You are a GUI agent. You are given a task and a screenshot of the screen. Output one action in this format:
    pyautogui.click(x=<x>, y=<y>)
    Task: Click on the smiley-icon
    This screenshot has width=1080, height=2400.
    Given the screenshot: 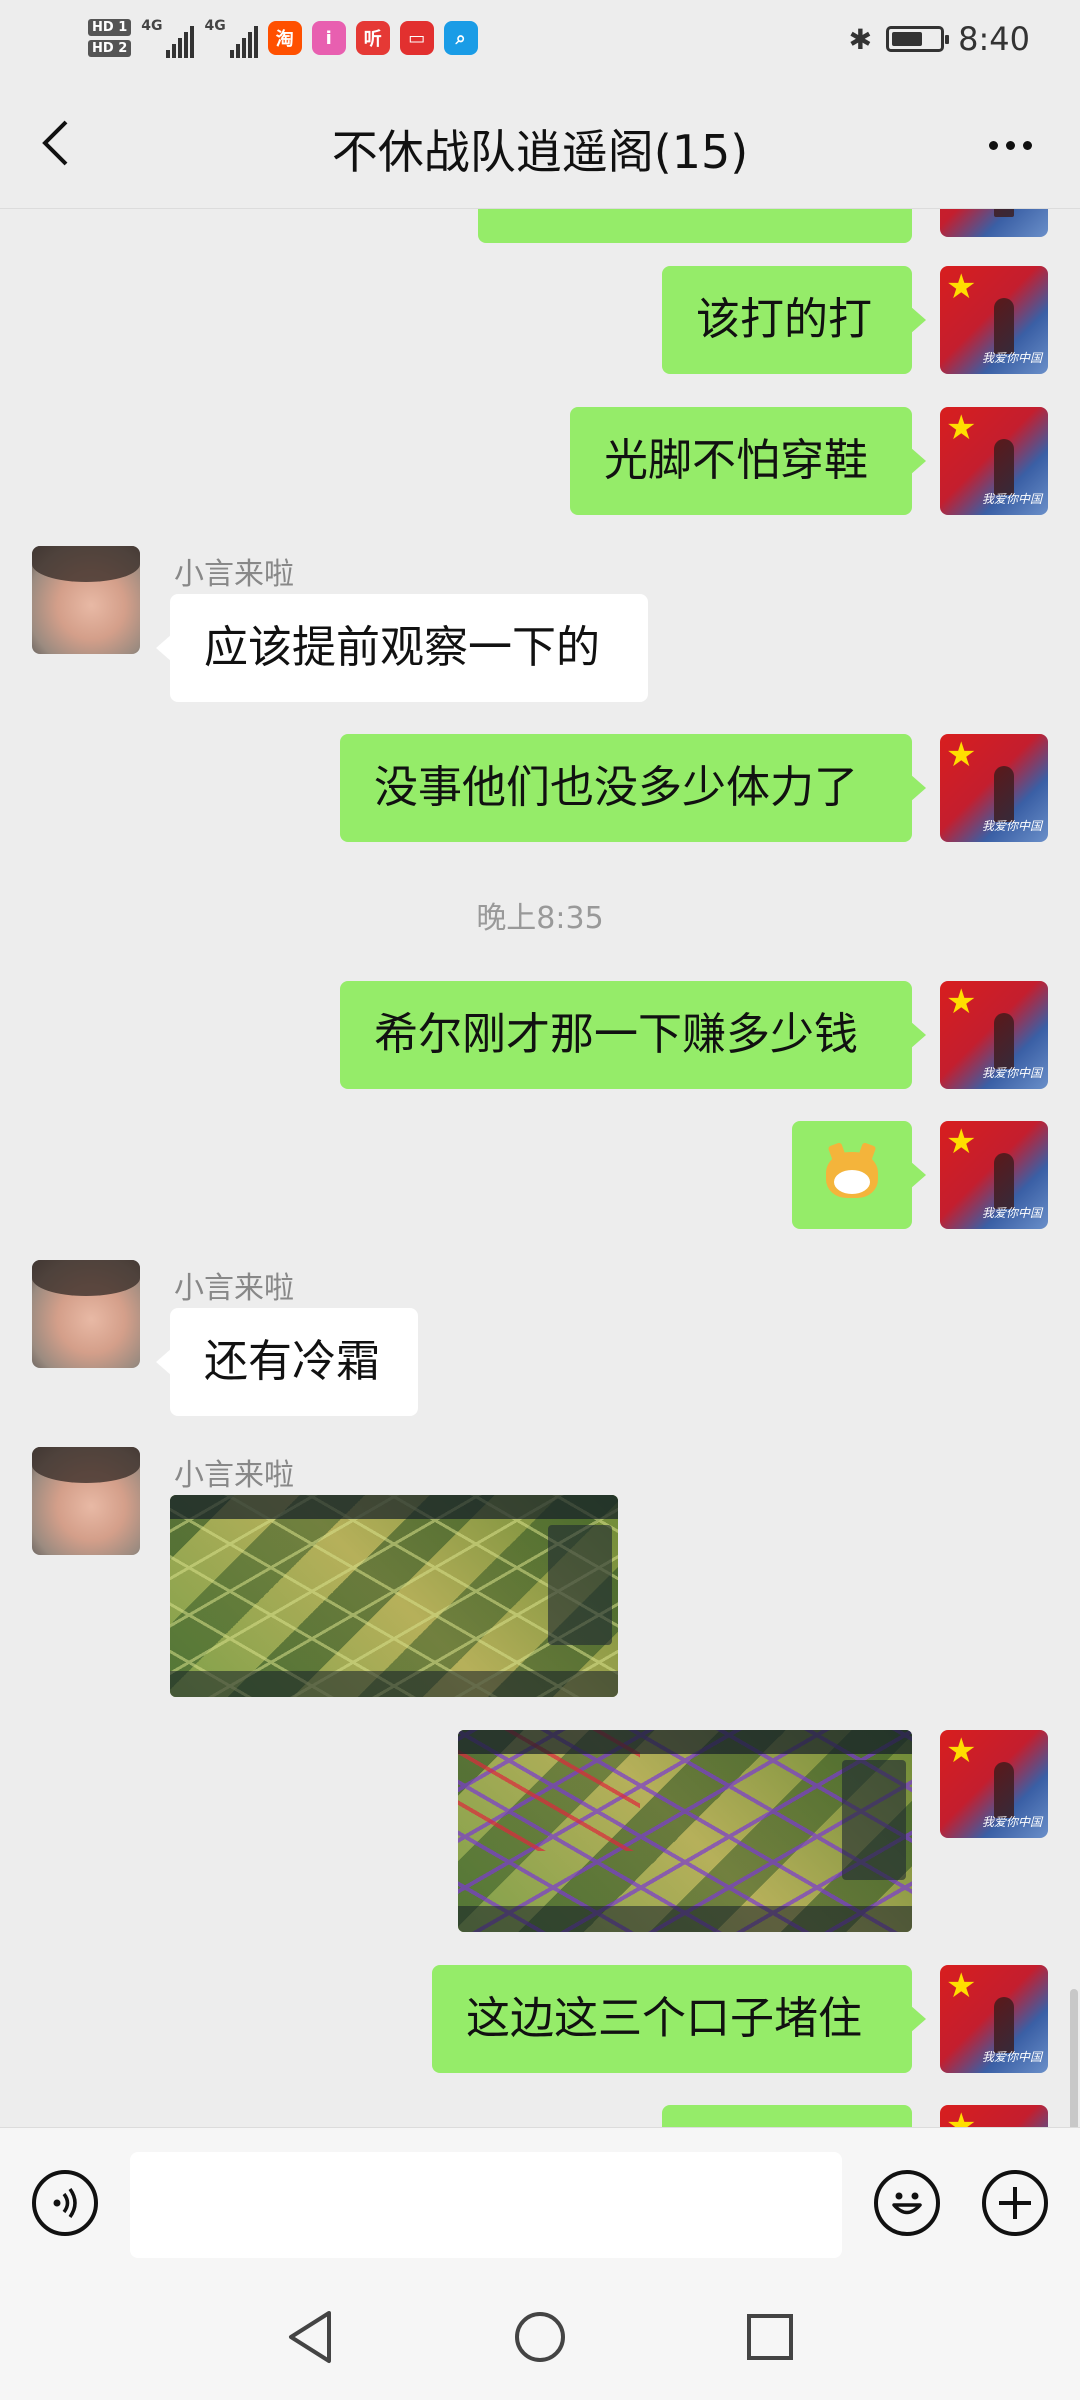 What is the action you would take?
    pyautogui.click(x=907, y=2203)
    